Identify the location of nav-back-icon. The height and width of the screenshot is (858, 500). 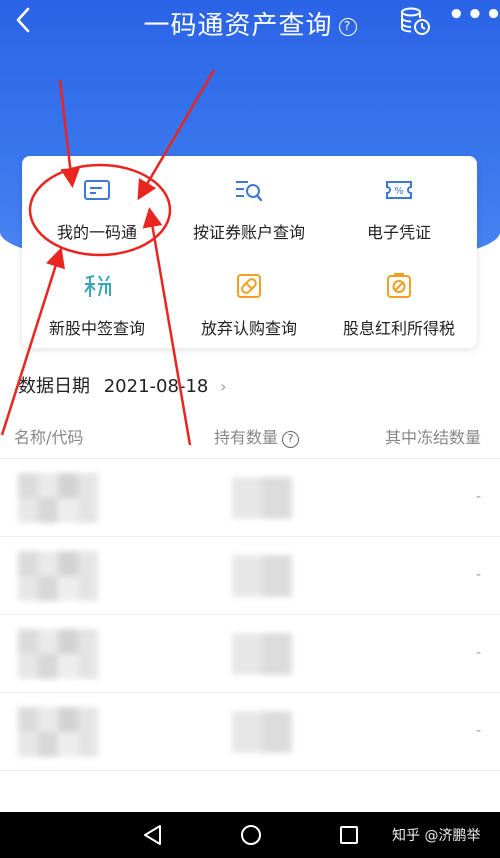
(153, 835).